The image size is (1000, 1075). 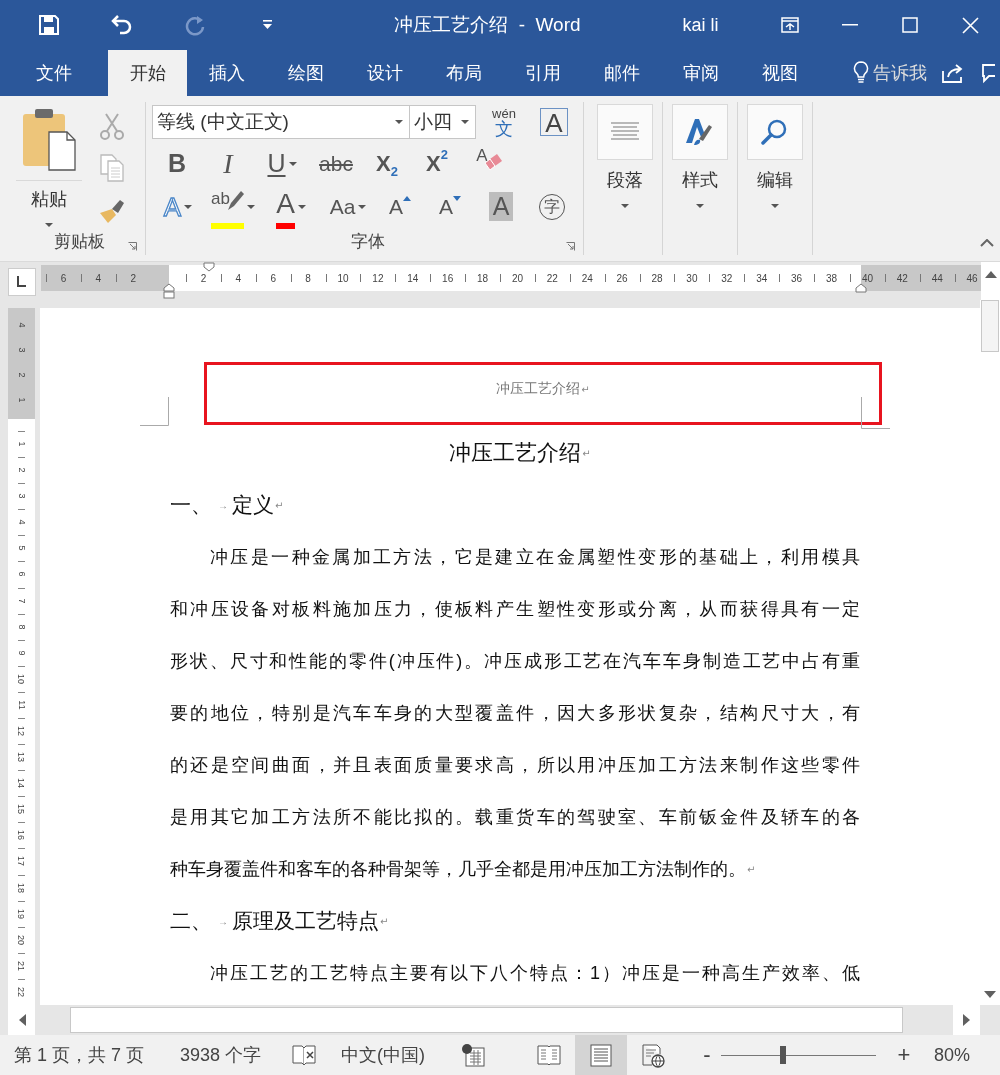 What do you see at coordinates (910, 25) in the screenshot?
I see `maximize-icon` at bounding box center [910, 25].